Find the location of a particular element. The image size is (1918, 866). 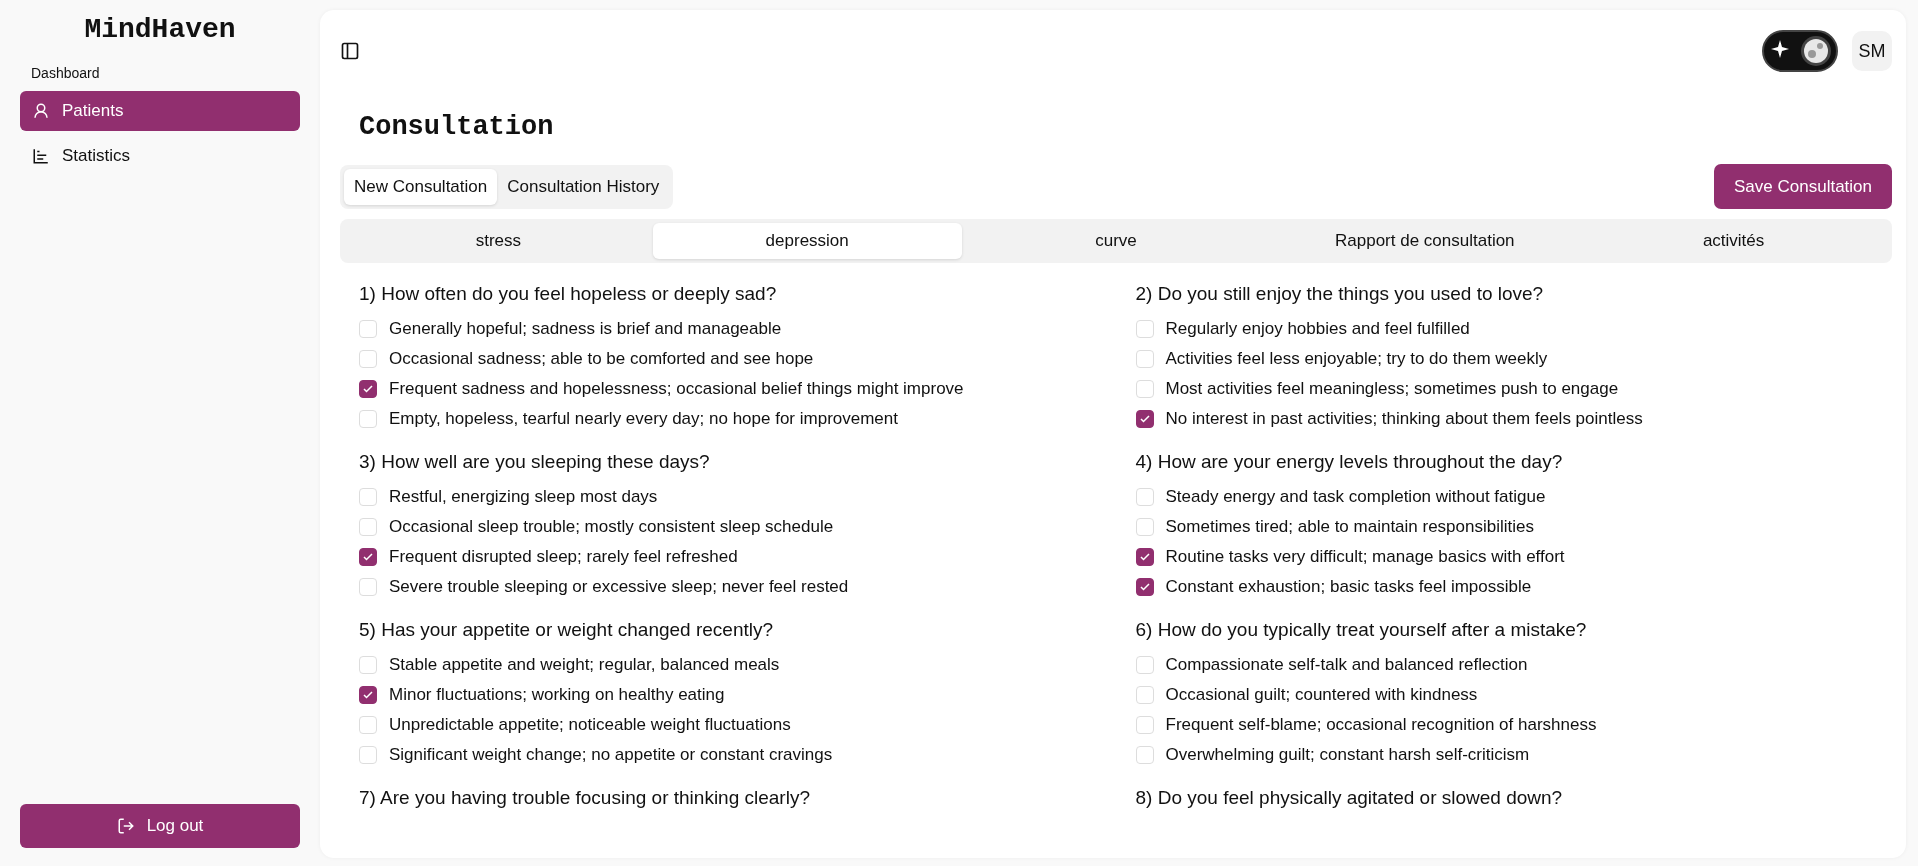

option-label: Occasional sleep trouble; mostly consistent sleep schedule is located at coordinates (611, 527).